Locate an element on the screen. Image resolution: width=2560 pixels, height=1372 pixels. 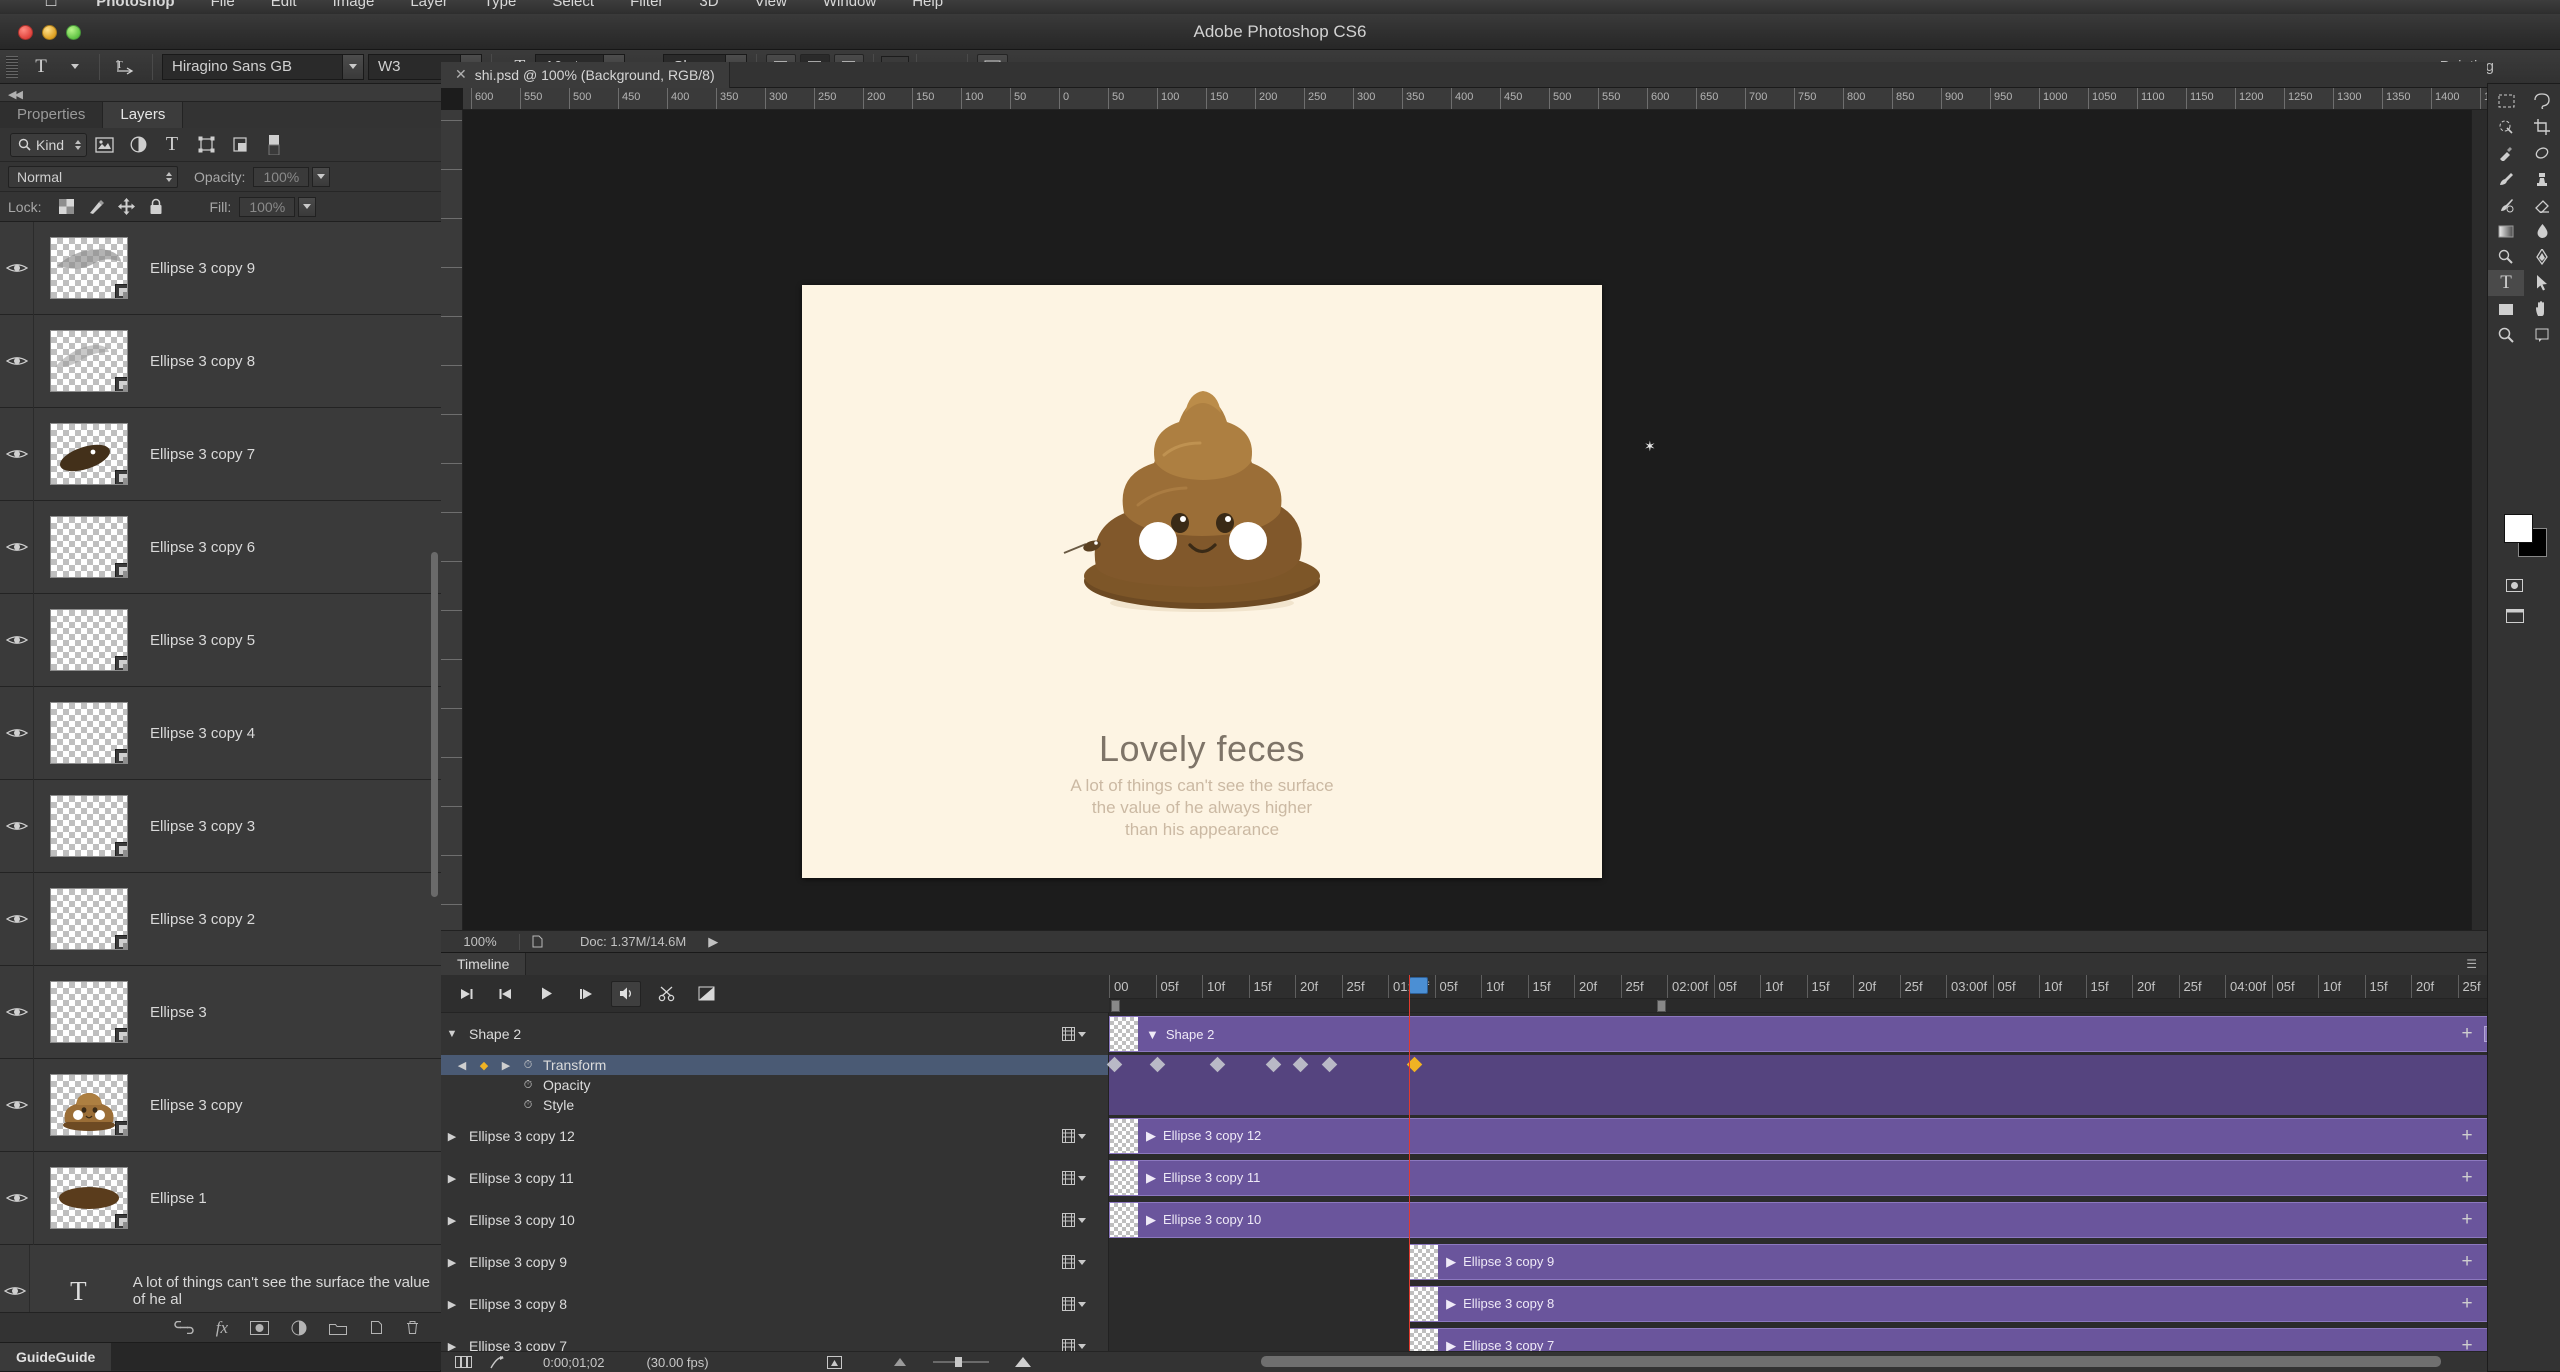
rectangular-marquee-icon is located at coordinates (2506, 101).